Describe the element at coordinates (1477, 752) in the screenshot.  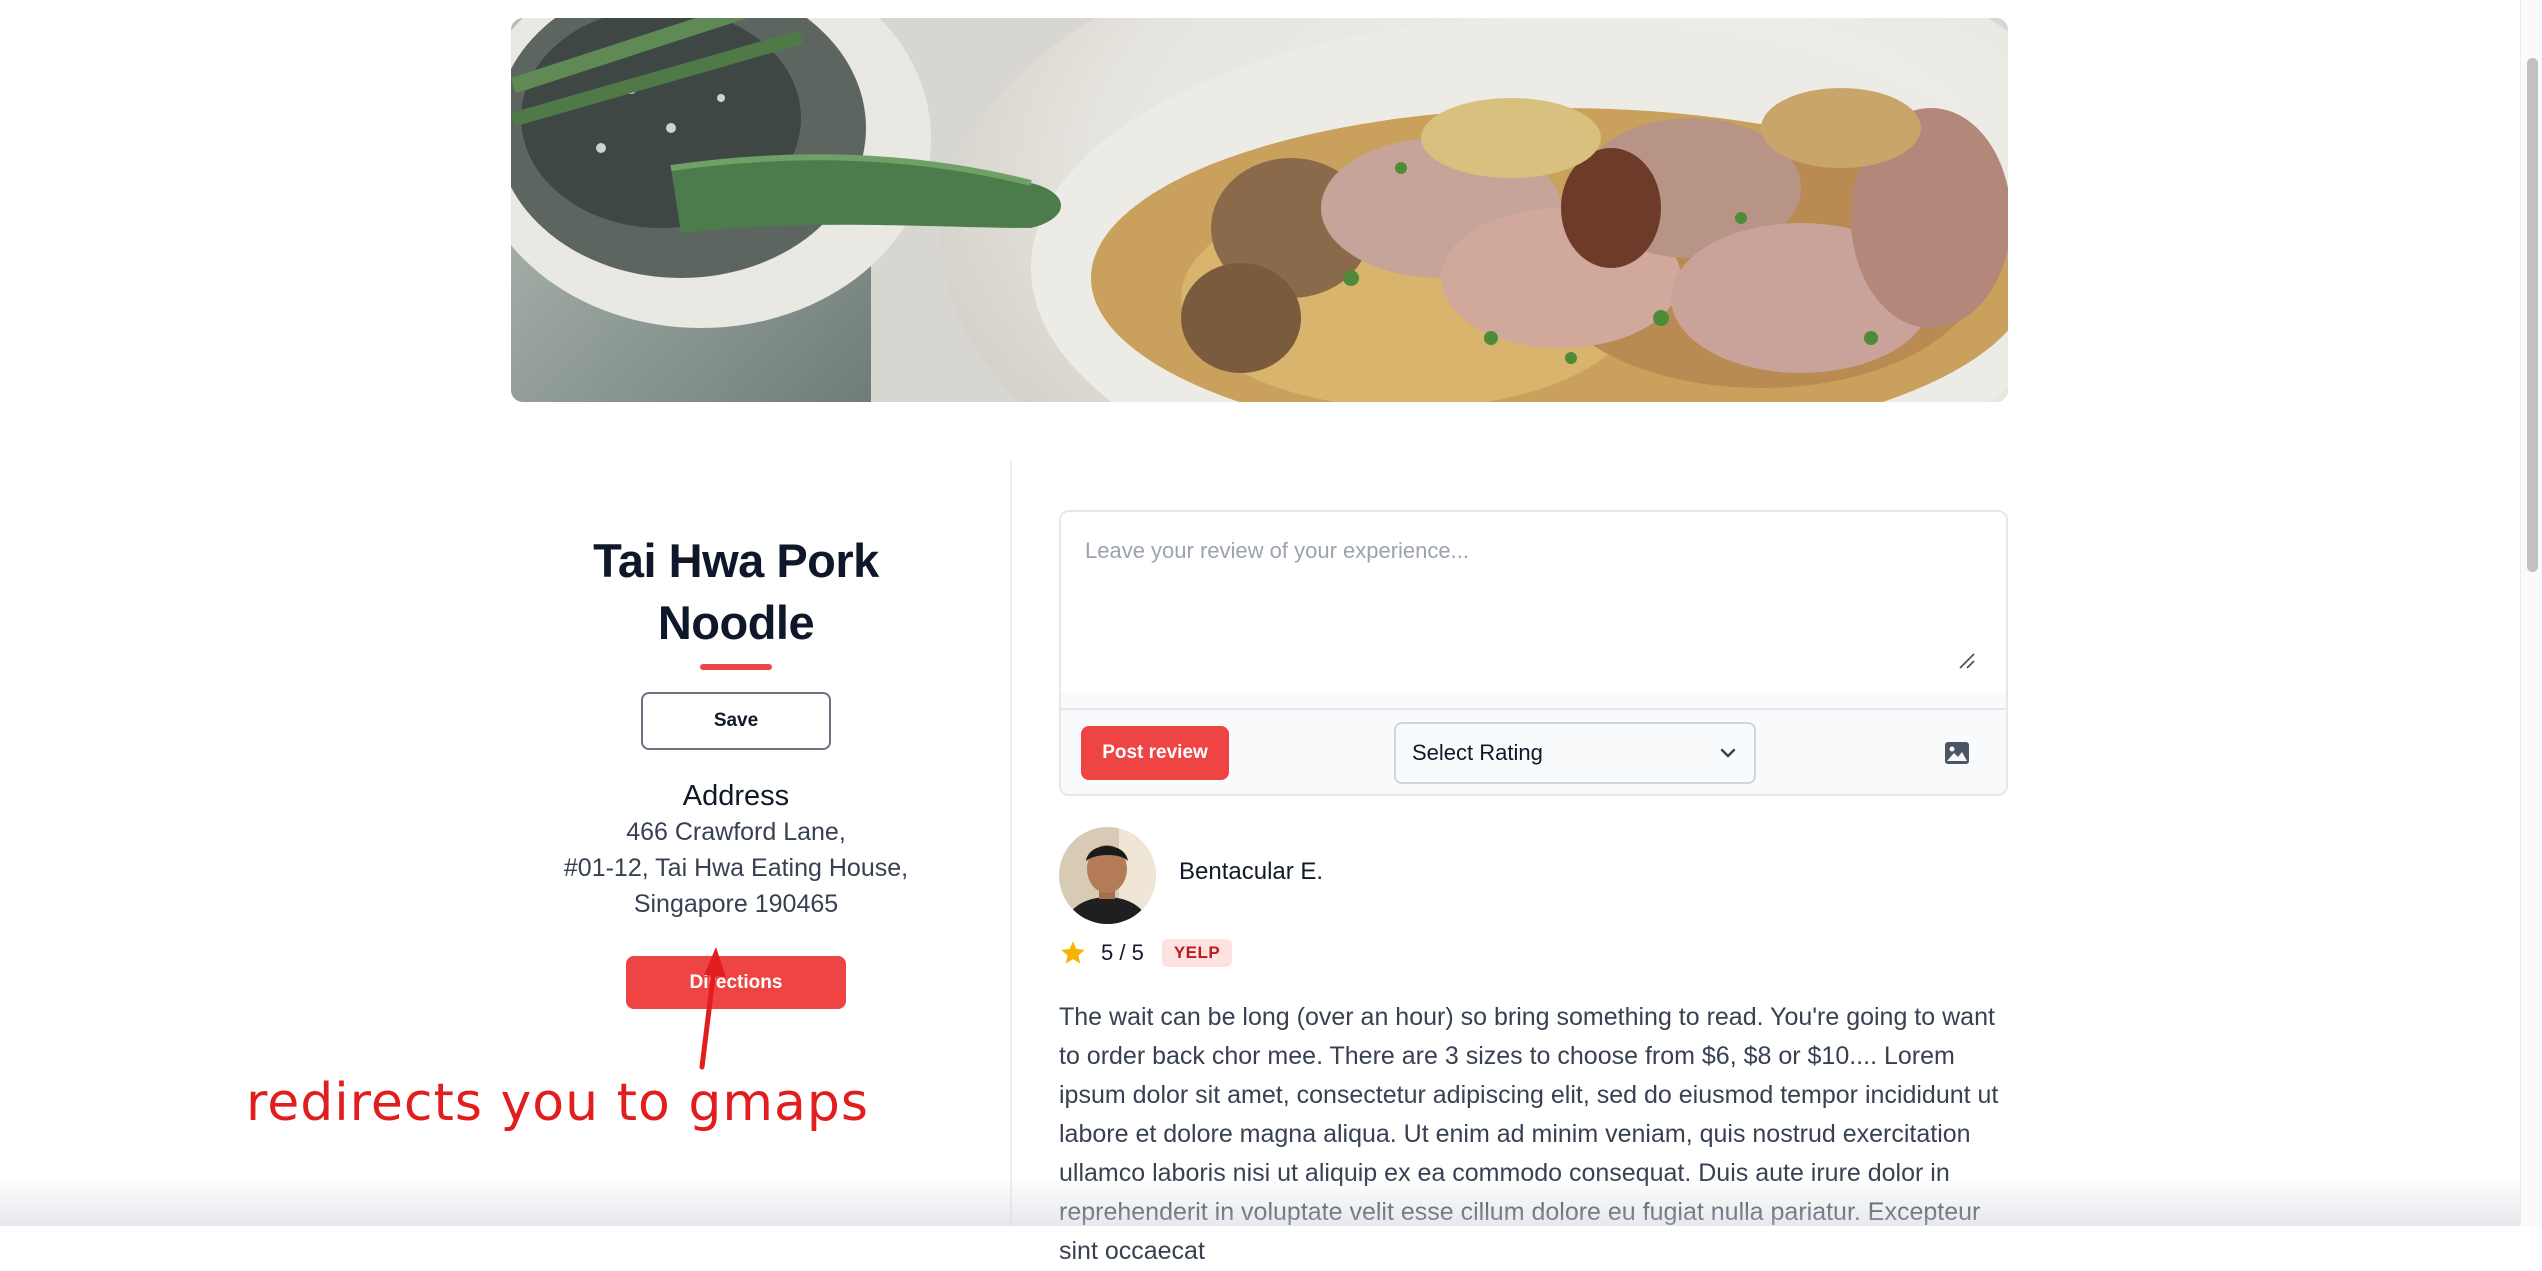
I see `rating-select-label: Select Rating` at that location.